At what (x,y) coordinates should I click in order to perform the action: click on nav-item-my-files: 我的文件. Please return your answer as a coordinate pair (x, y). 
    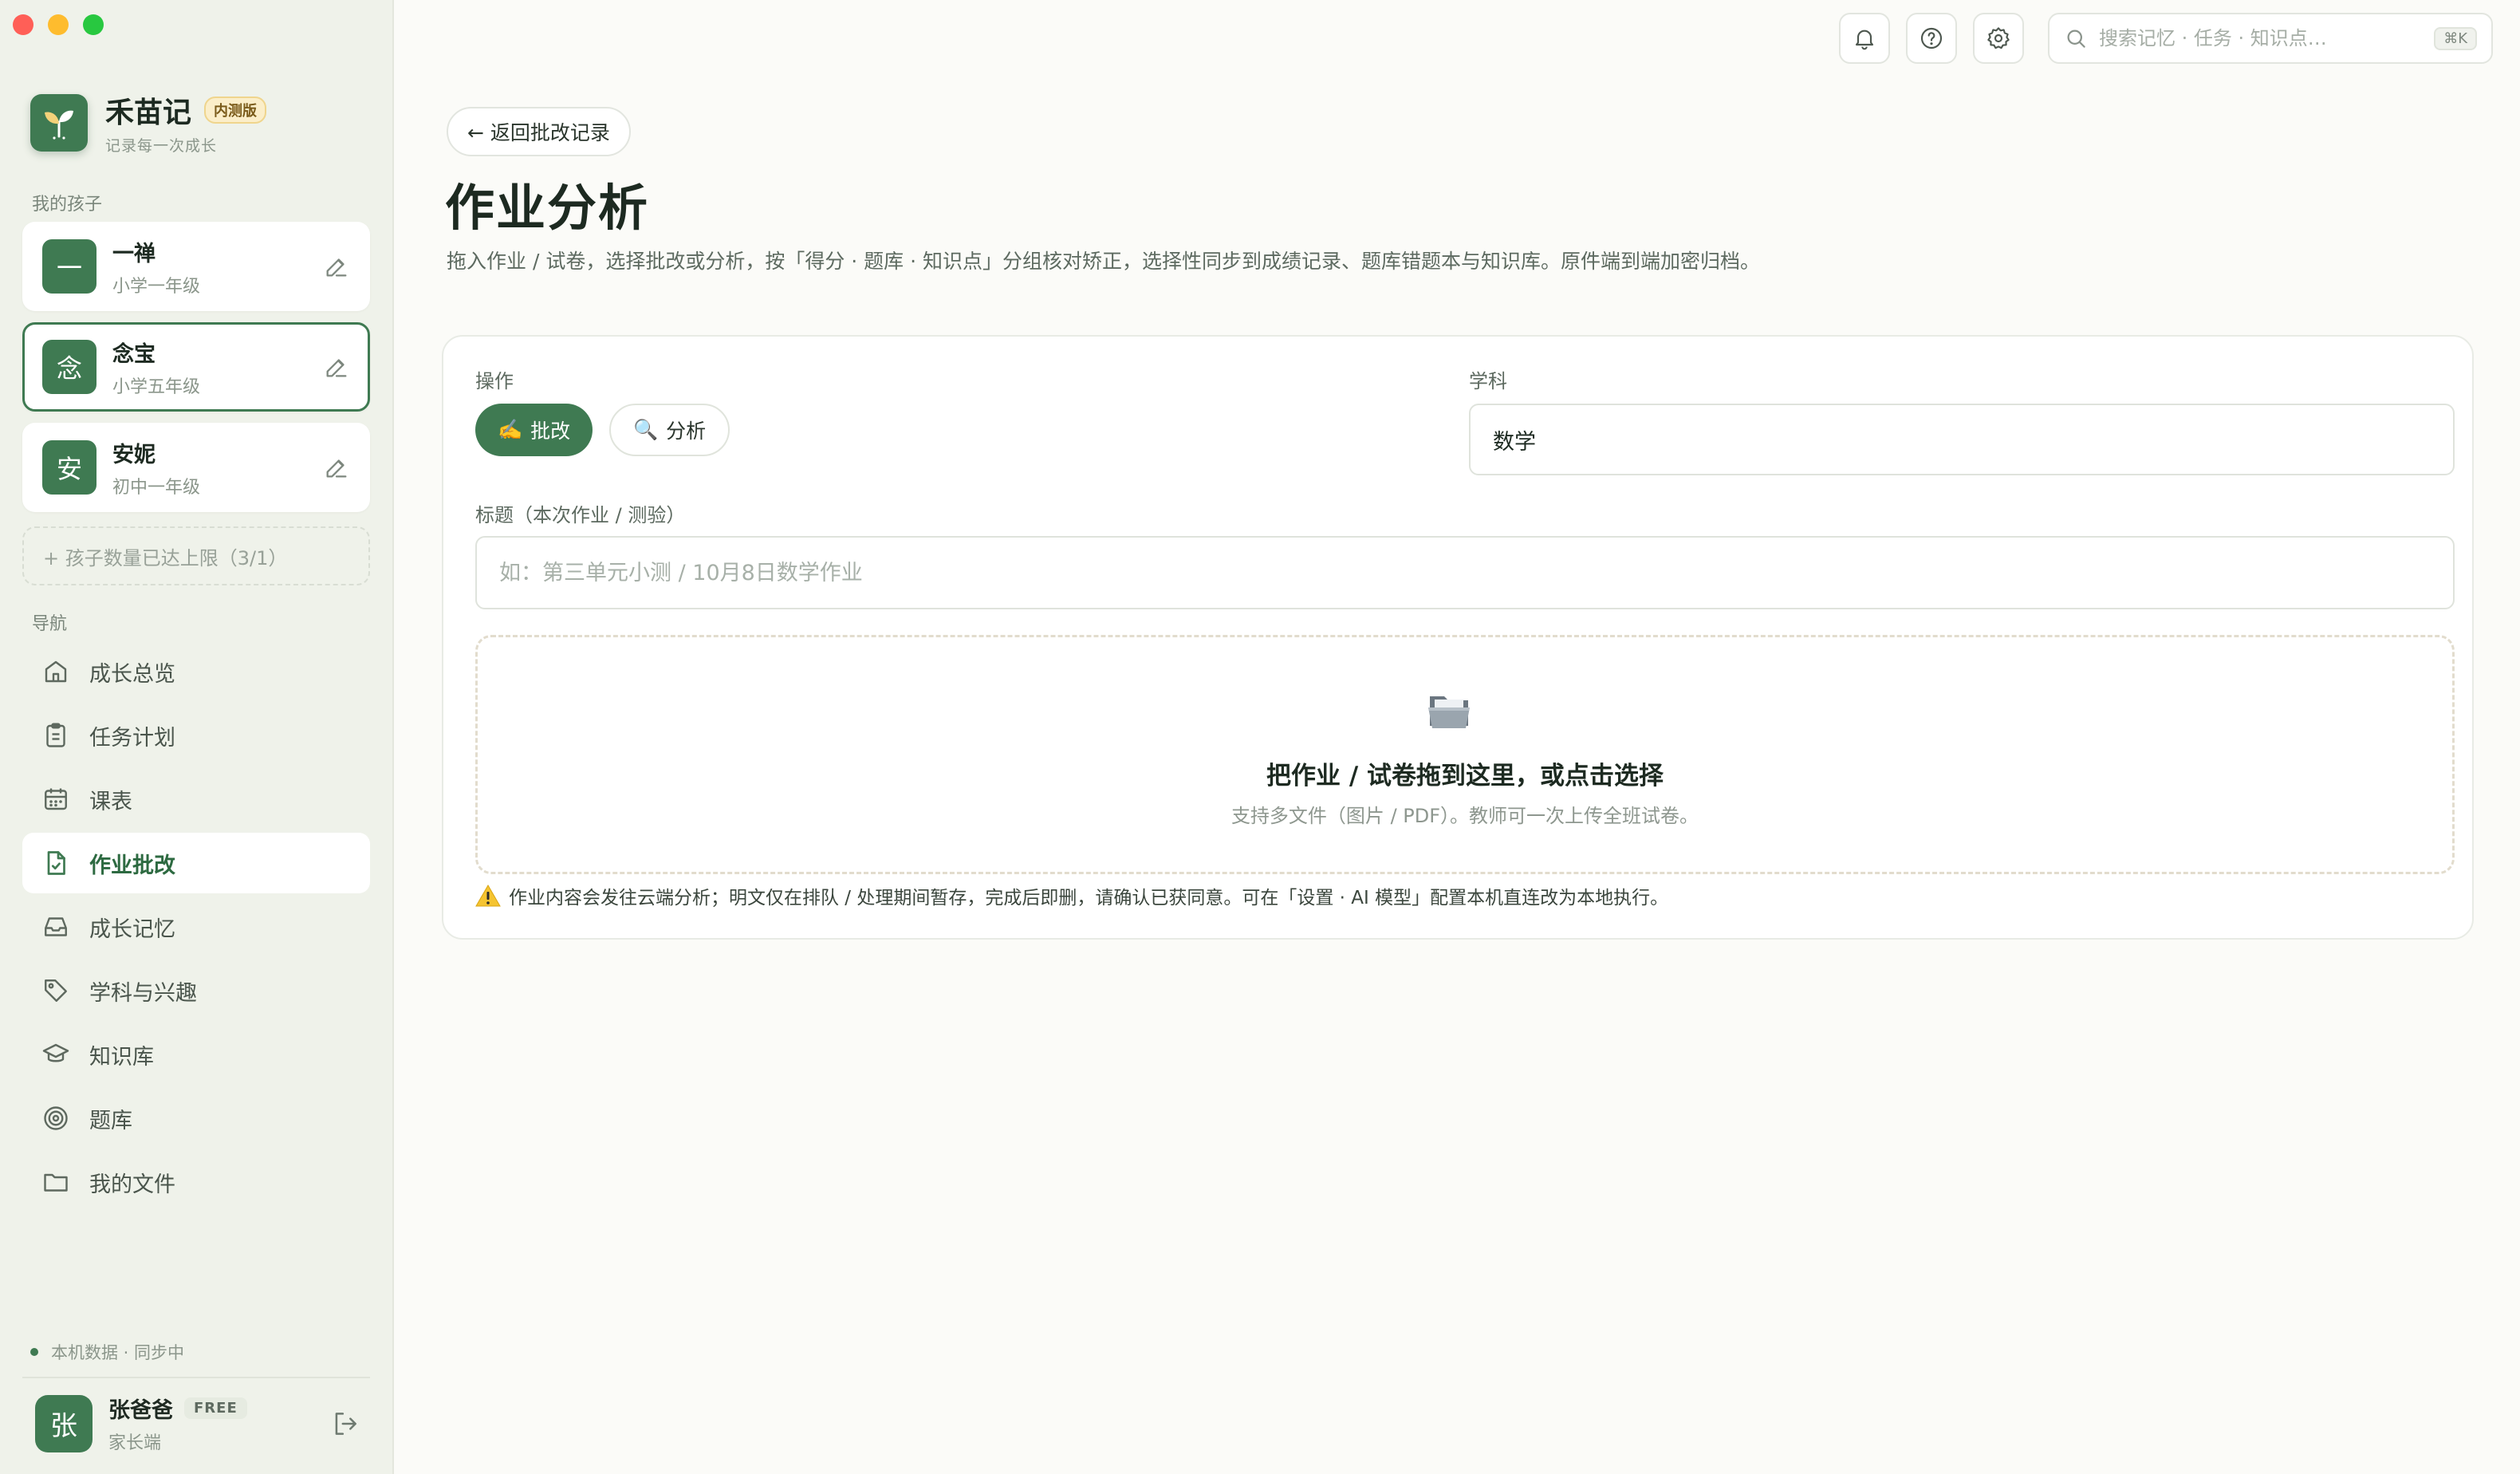
    Looking at the image, I should click on (196, 1182).